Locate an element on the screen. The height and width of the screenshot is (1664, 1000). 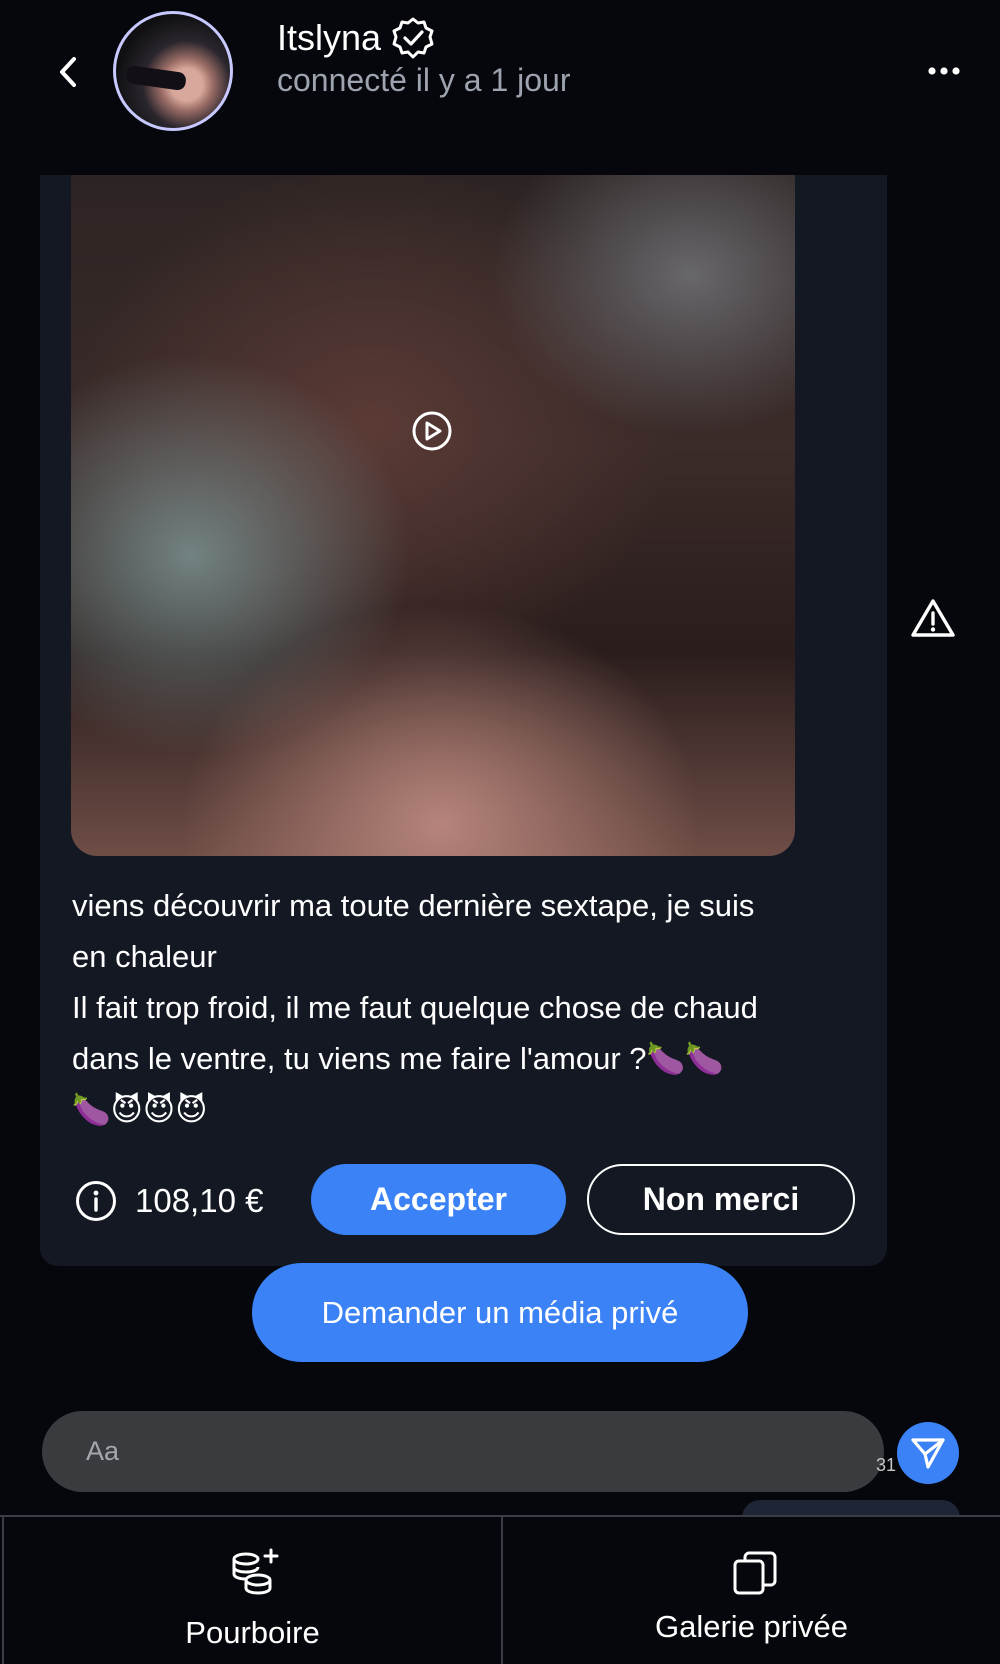
gallery-label: Galerie privée is located at coordinates (751, 1626).